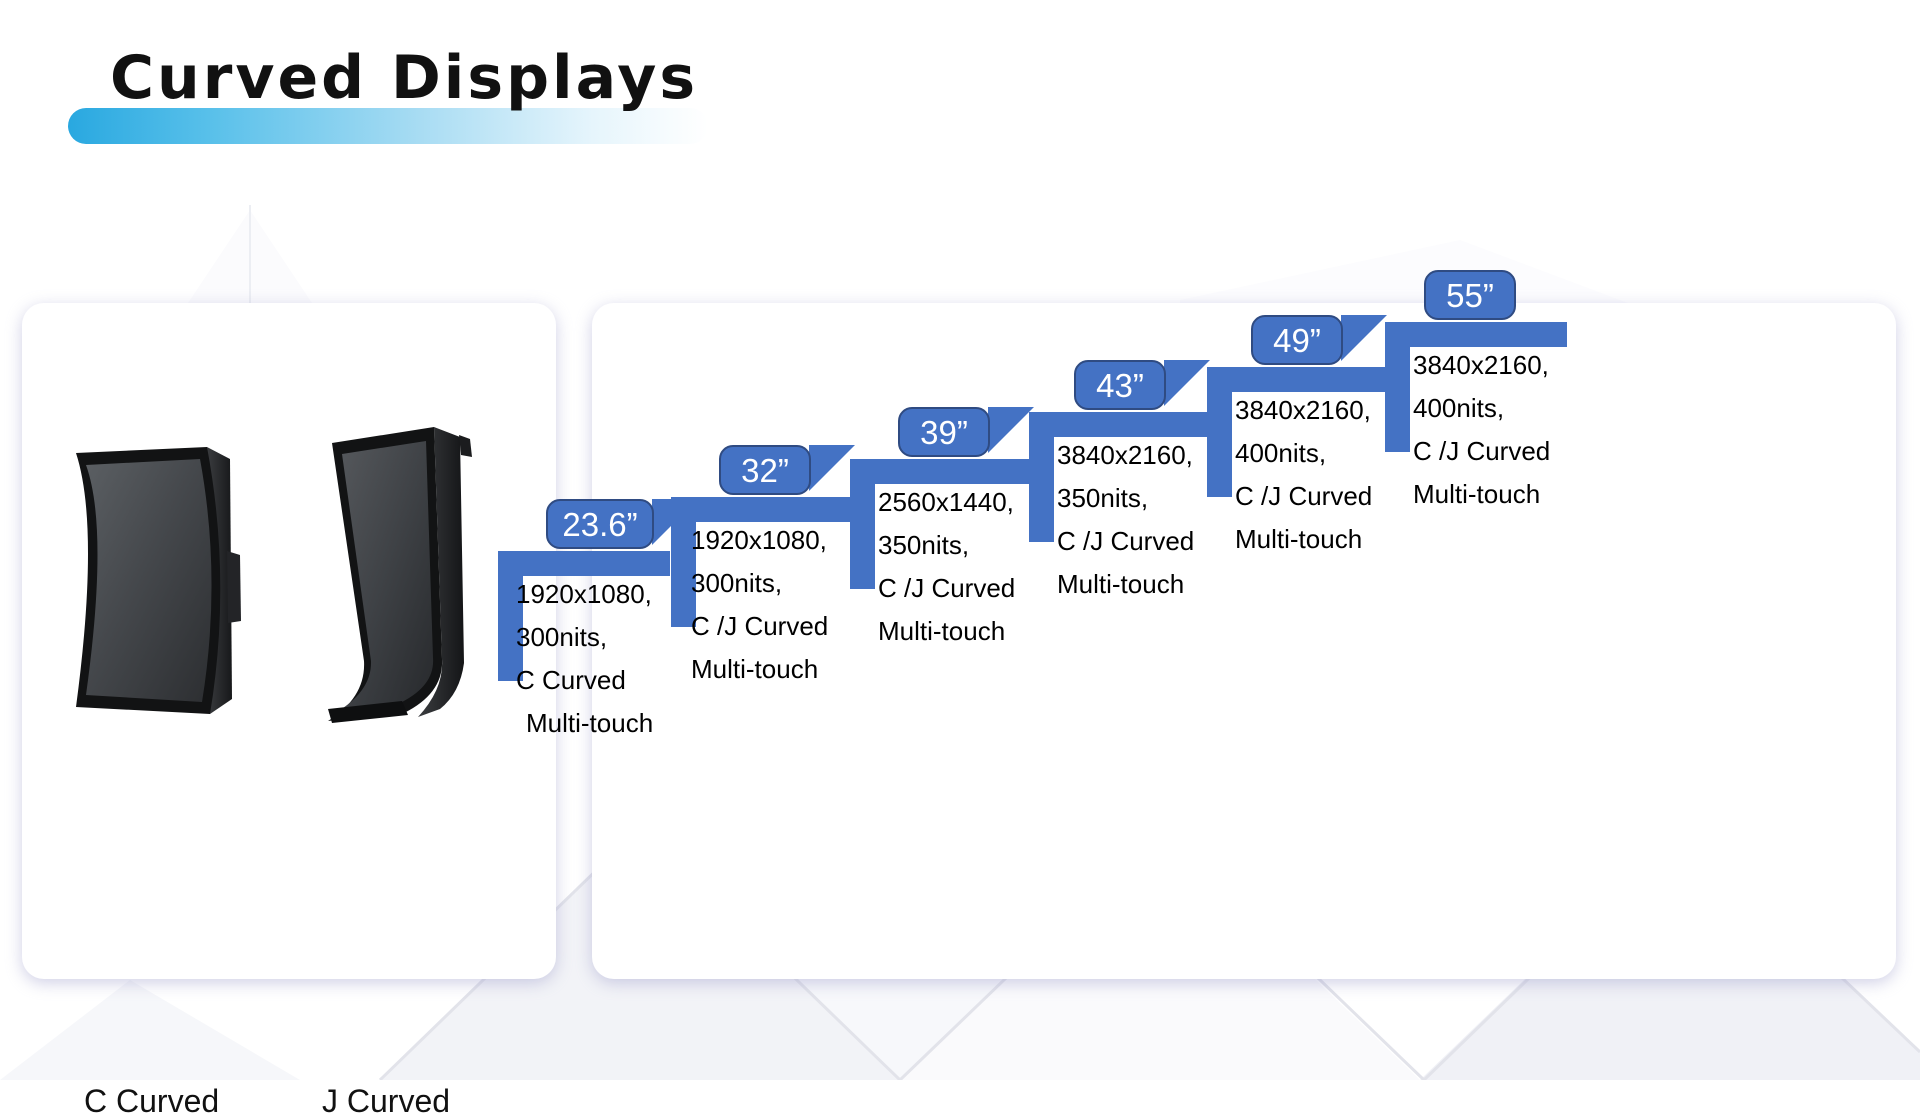  Describe the element at coordinates (154, 583) in the screenshot. I see `c-curved-display-icon` at that location.